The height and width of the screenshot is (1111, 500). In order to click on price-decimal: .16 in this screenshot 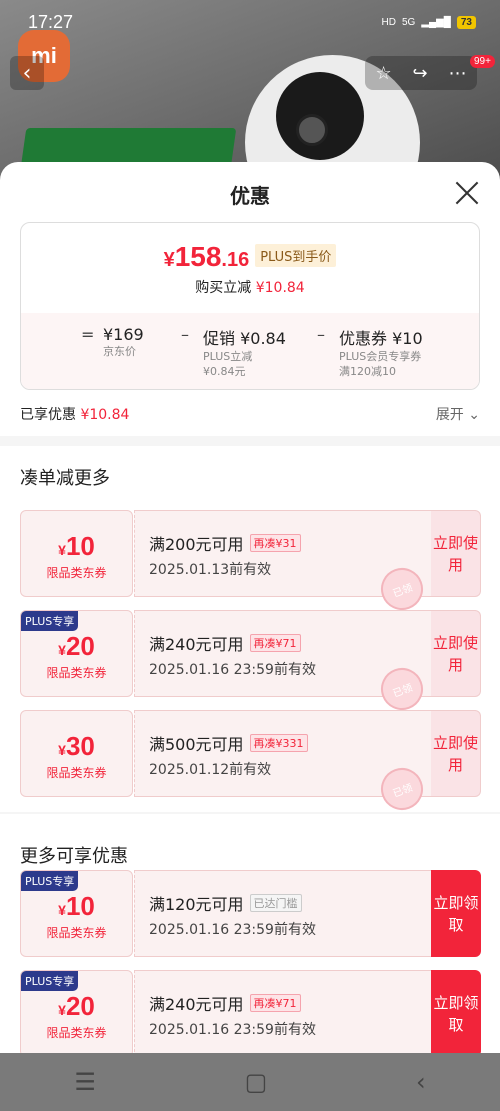, I will do `click(235, 260)`.